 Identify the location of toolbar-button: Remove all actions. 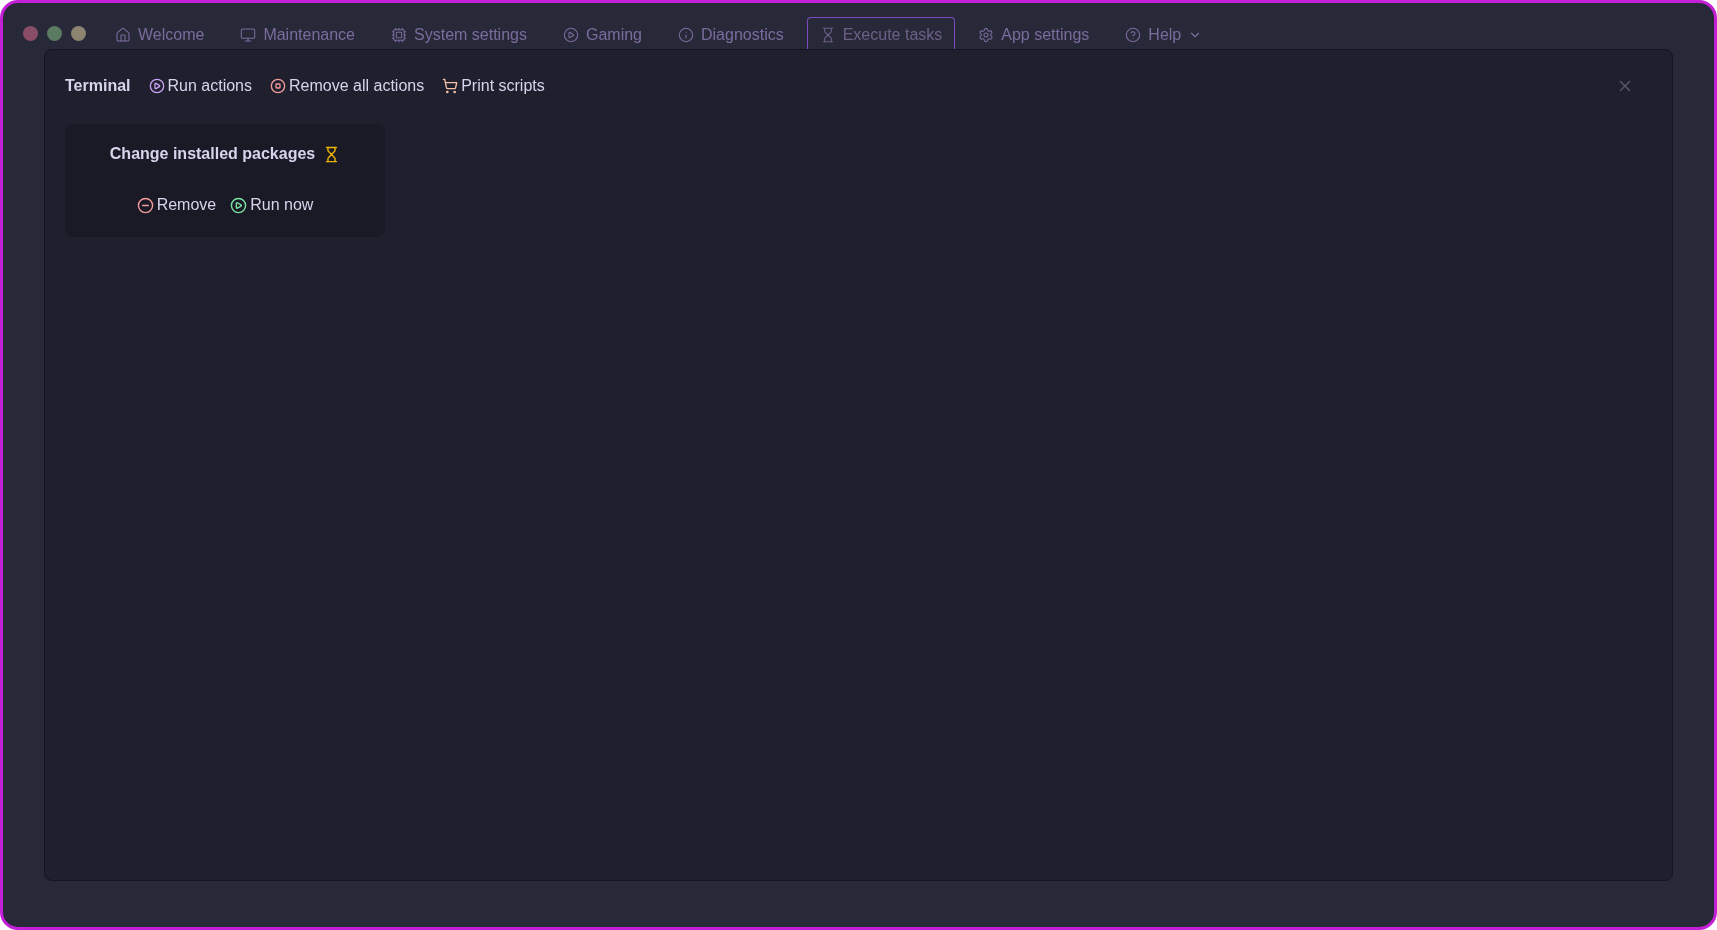
(347, 86).